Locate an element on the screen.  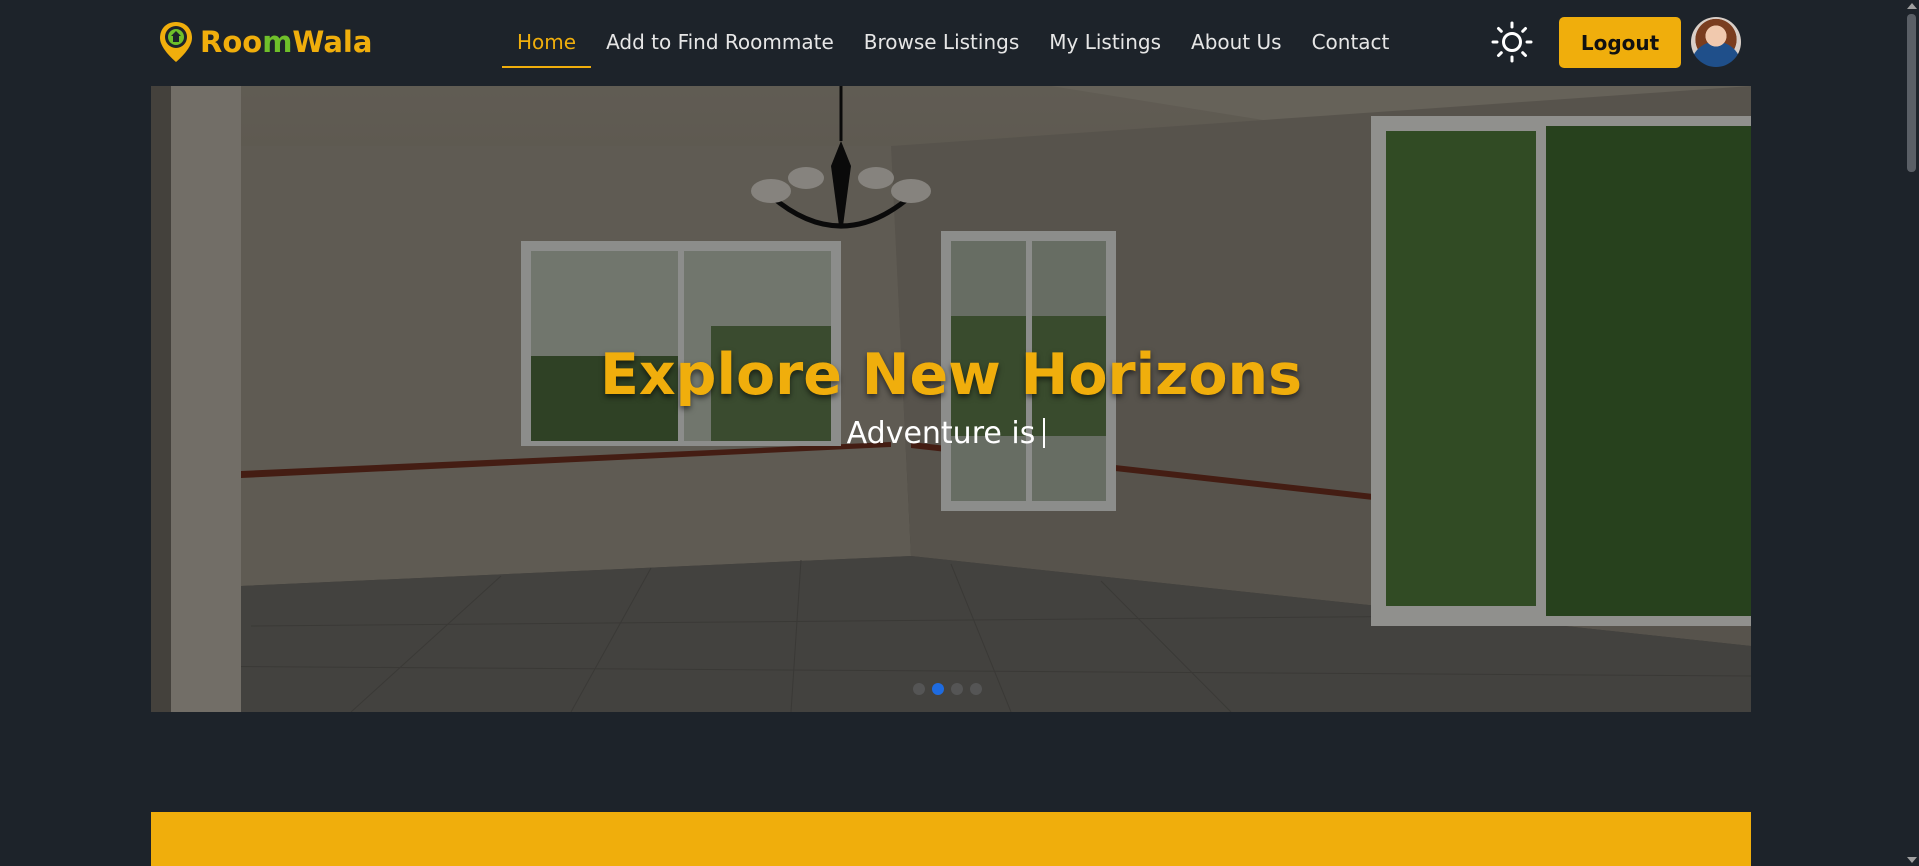
hero-subtitle: Adventure is is located at coordinates (946, 433).